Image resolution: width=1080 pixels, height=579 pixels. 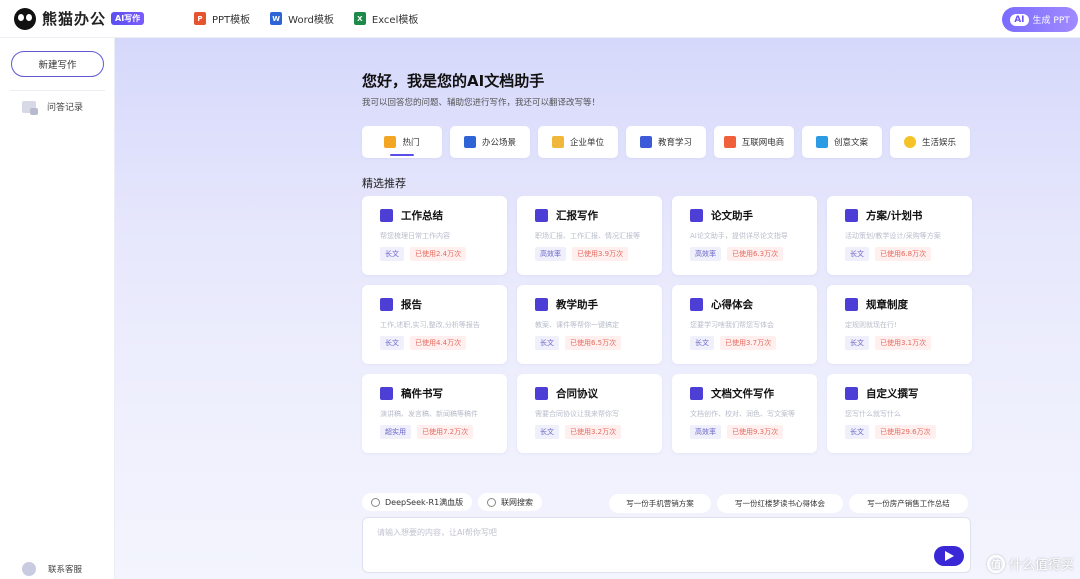 I want to click on card-title: 论文助手, so click(x=732, y=216).